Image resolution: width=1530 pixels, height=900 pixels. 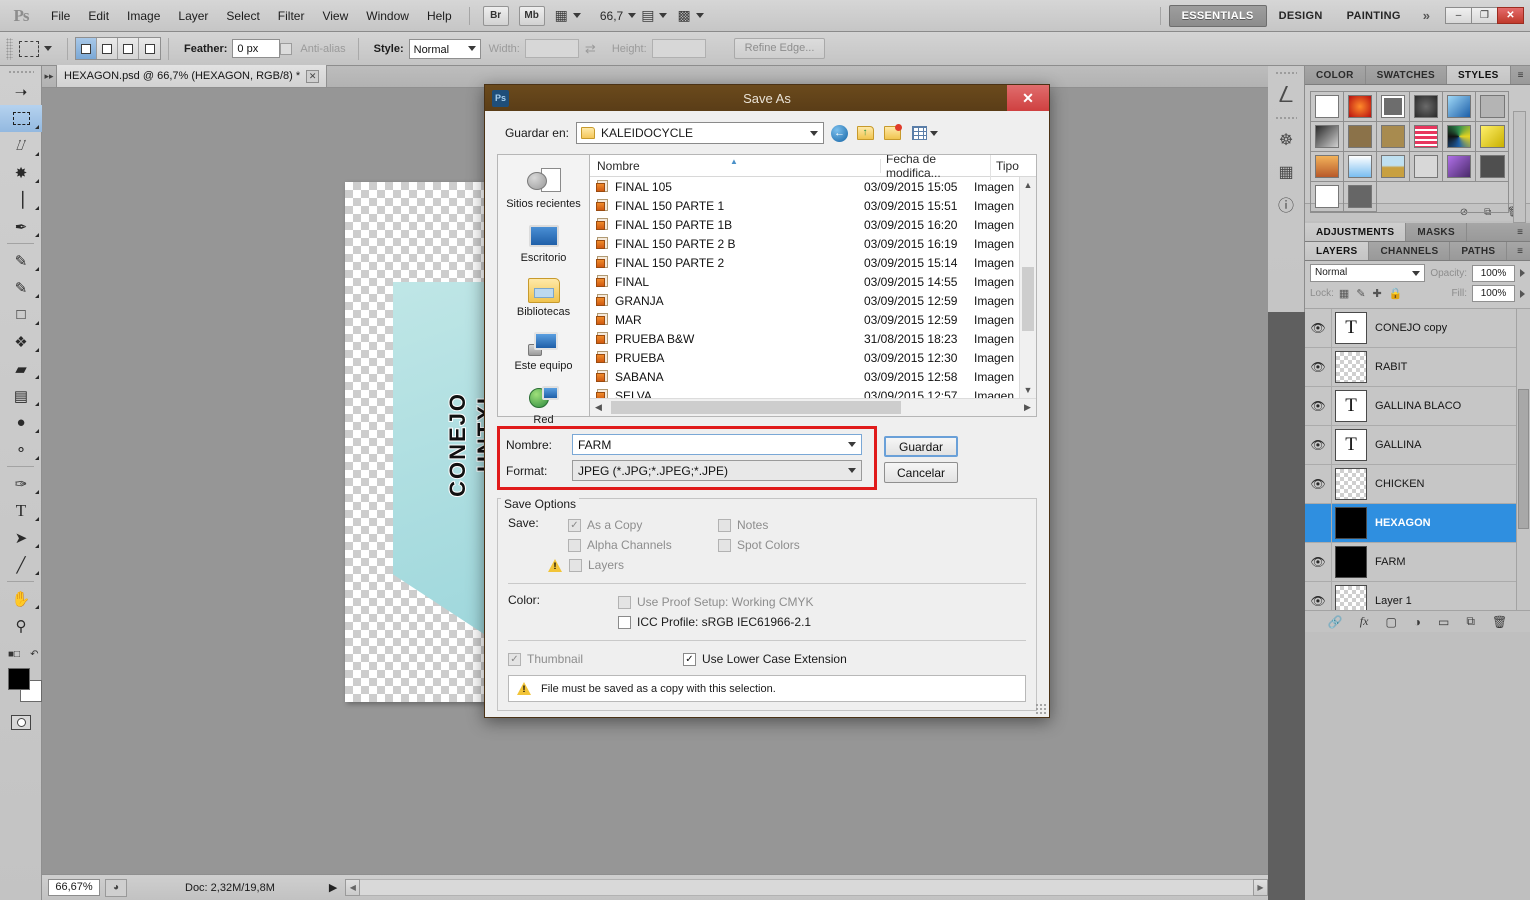 I want to click on format-select: JPEG (*.JPG;*.JPEG;*.JPE), so click(x=717, y=470).